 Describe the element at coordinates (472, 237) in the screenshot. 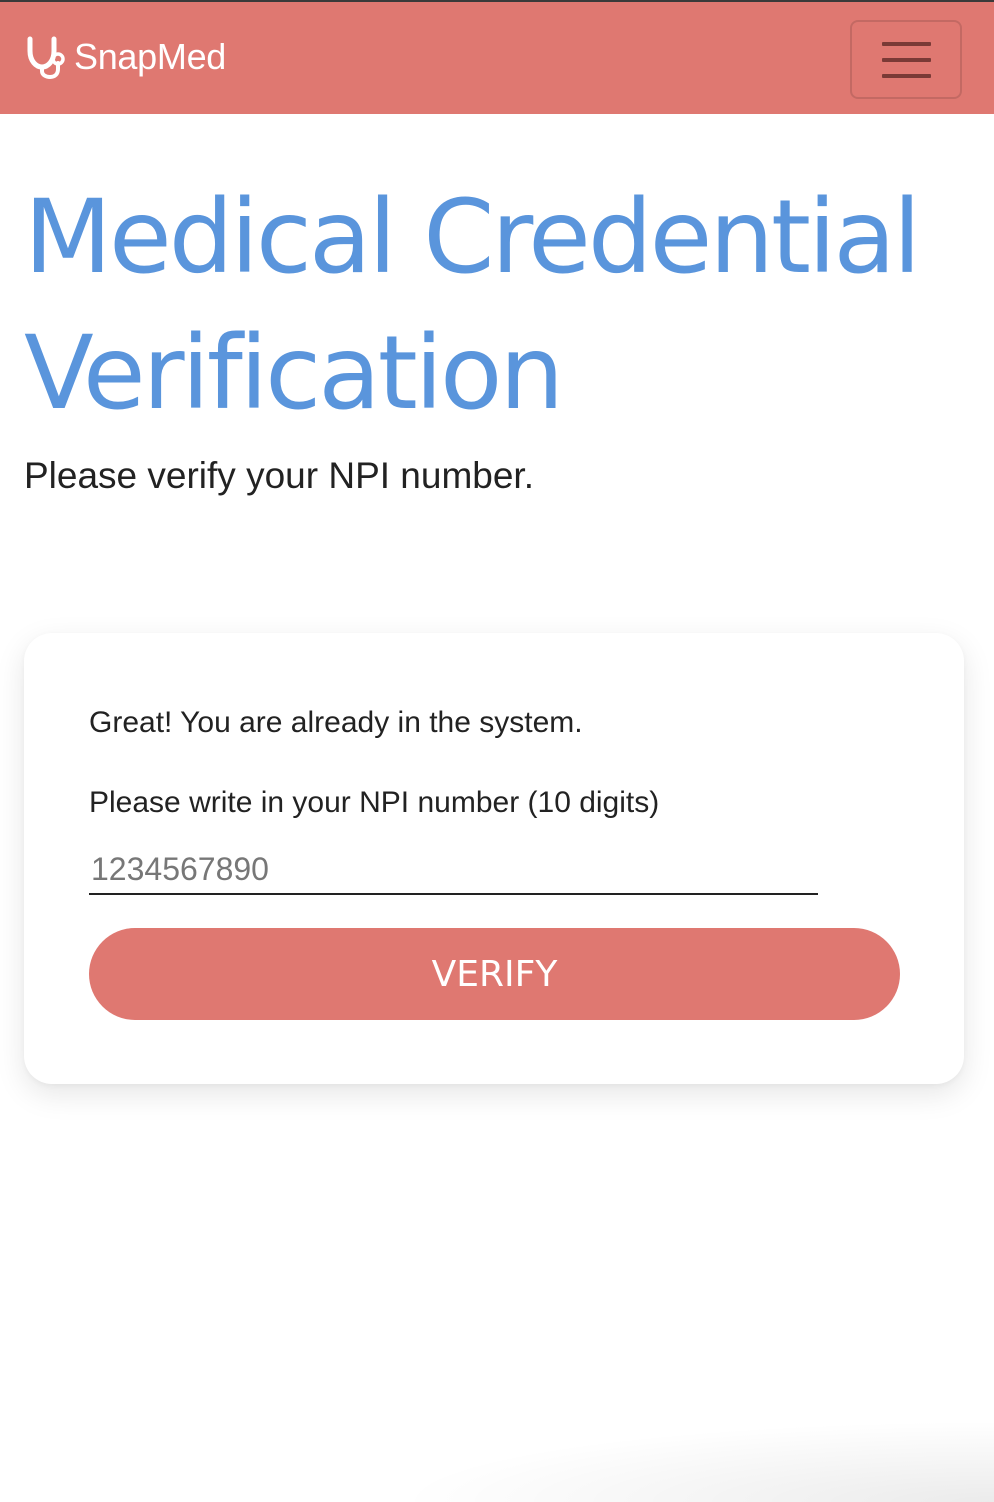

I see `page-title-line1: Medical Credential` at that location.